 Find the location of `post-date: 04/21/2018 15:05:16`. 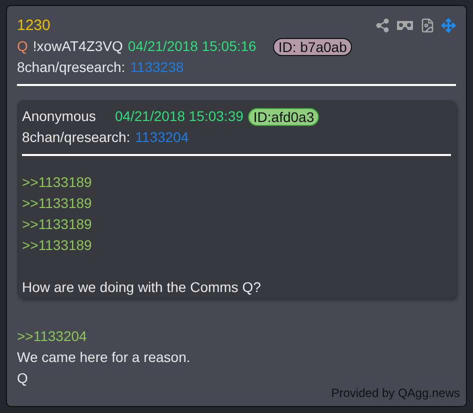

post-date: 04/21/2018 15:05:16 is located at coordinates (192, 46).